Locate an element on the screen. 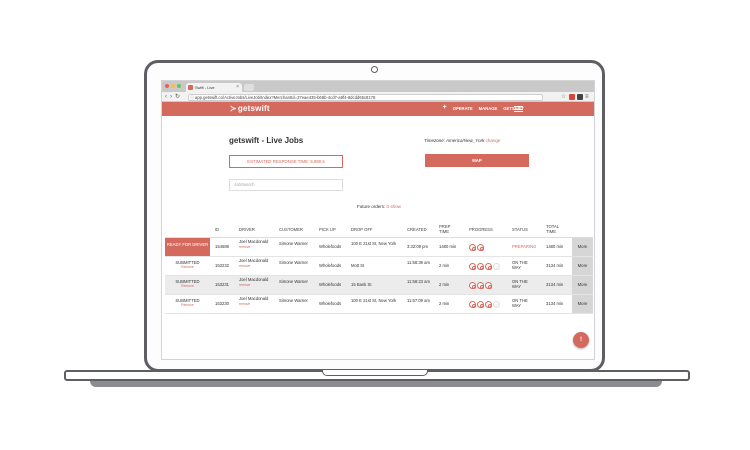  estimated-response-button: ESTIMATED RESPONSE TIME: 5,880.5 is located at coordinates (286, 161).